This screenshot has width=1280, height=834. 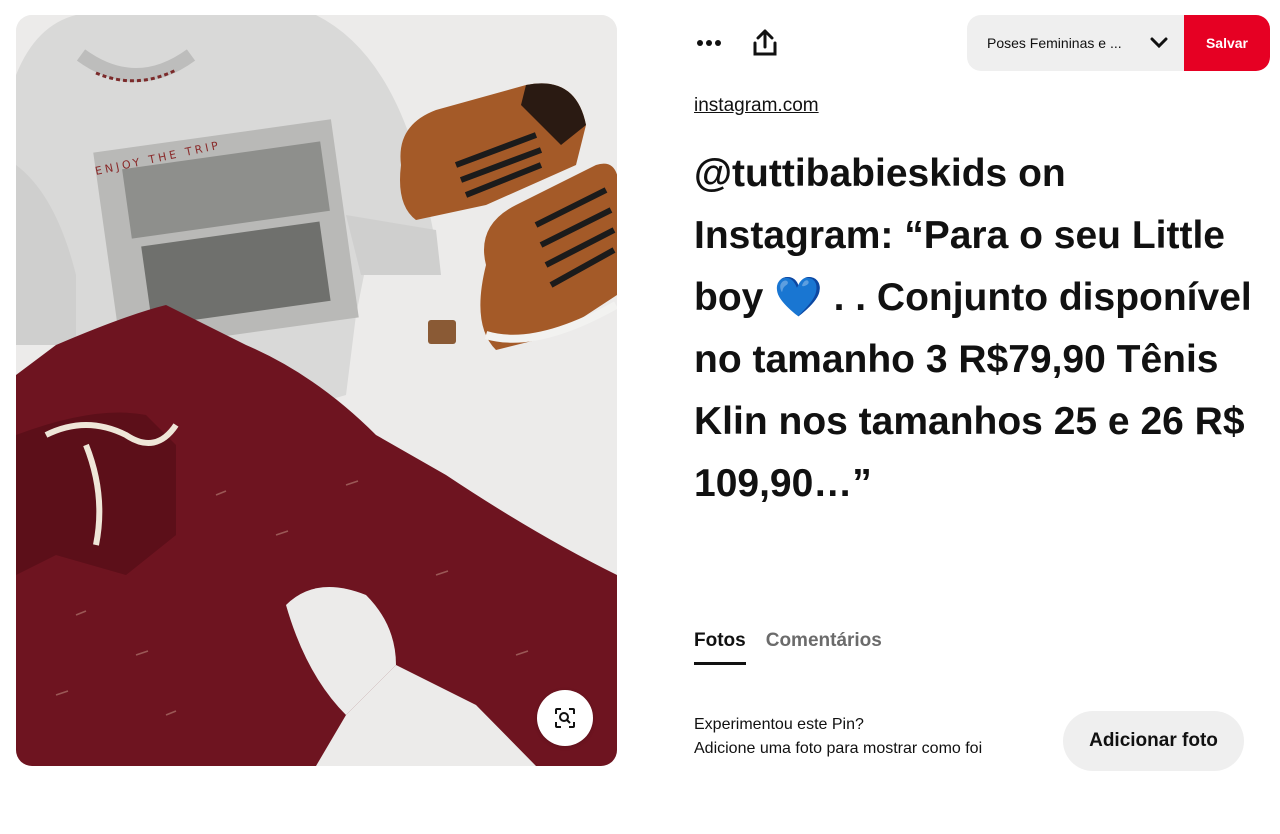 I want to click on board-save-group: Poses Femininas e ... Salvar, so click(x=1118, y=43).